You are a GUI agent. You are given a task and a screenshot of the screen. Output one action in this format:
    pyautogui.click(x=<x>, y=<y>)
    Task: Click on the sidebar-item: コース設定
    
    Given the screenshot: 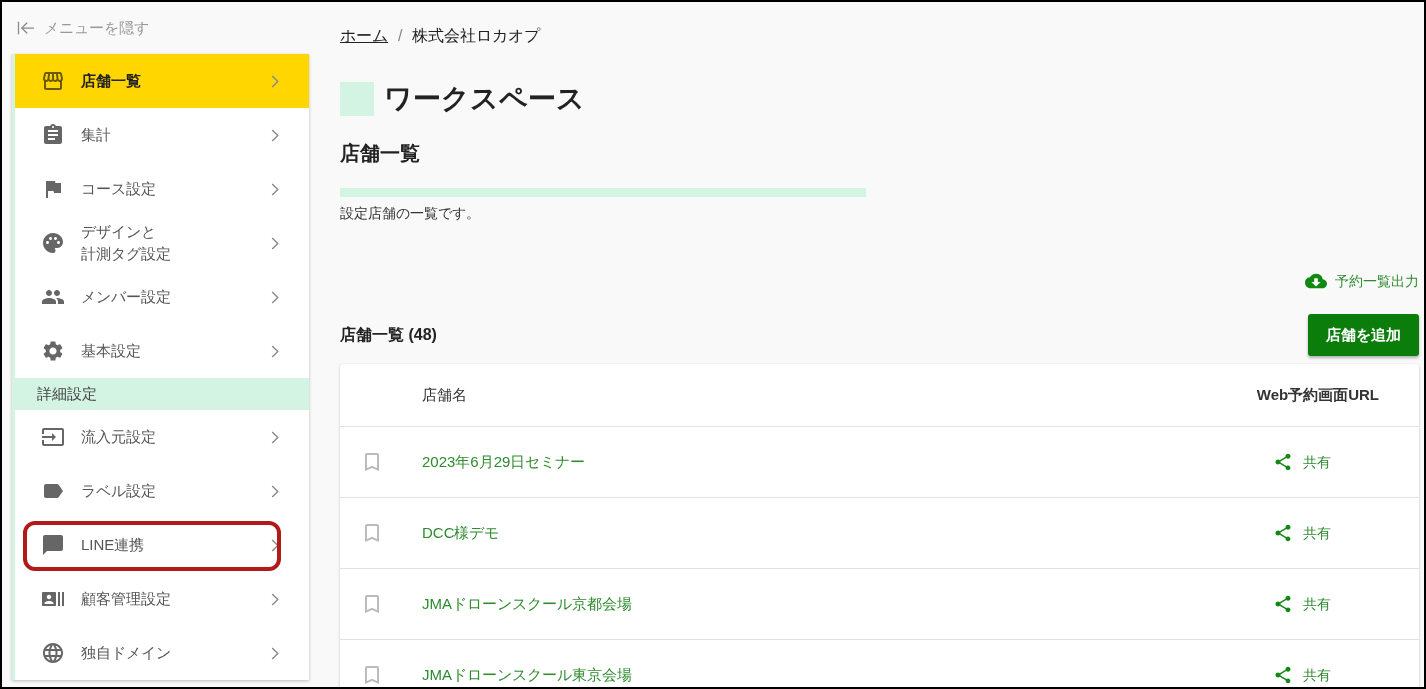 What is the action you would take?
    pyautogui.click(x=162, y=189)
    